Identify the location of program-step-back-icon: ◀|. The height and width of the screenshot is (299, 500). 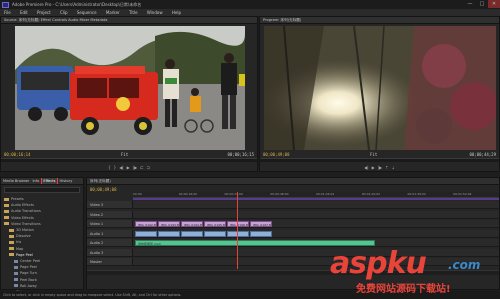
(366, 167).